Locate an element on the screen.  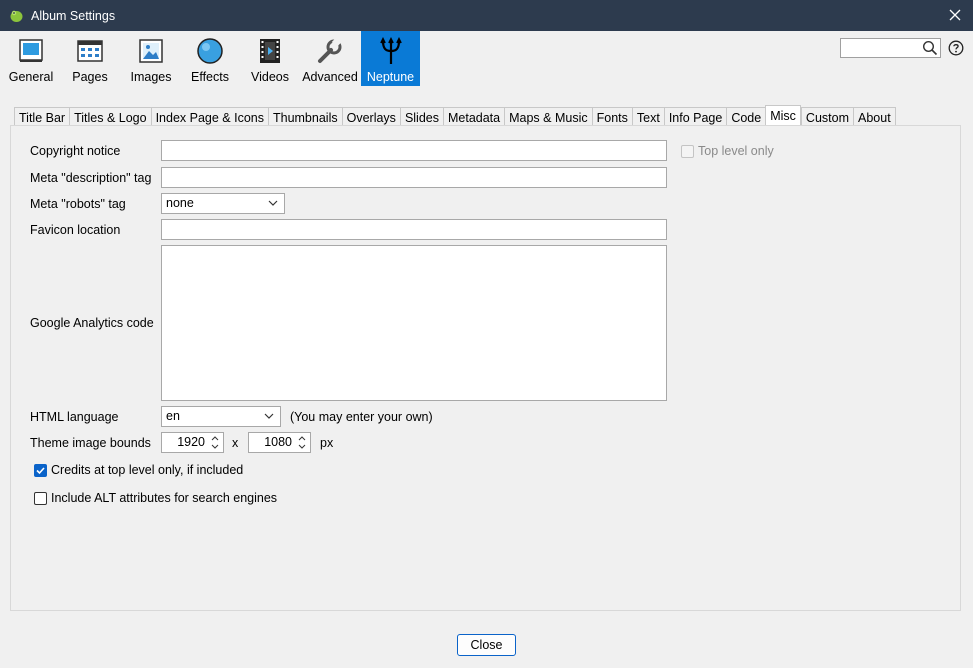
html-language-hint: (You may enter your own) is located at coordinates (361, 417).